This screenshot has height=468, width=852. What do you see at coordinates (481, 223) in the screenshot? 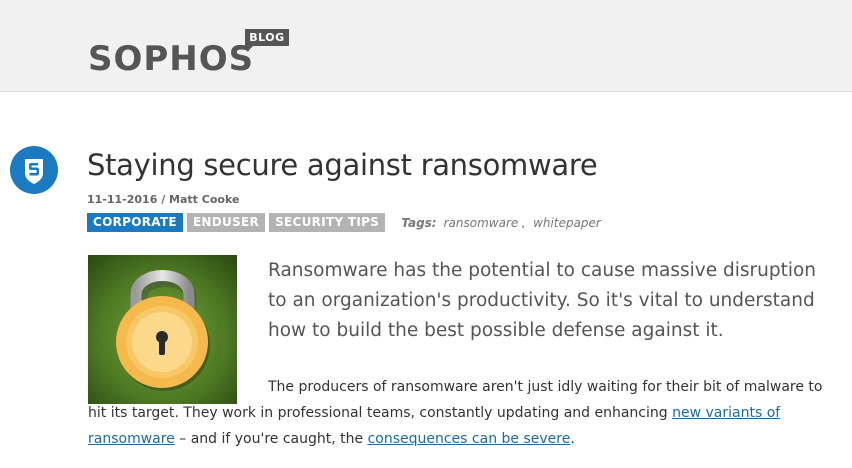
I see `tag-ransomware: ransomware` at bounding box center [481, 223].